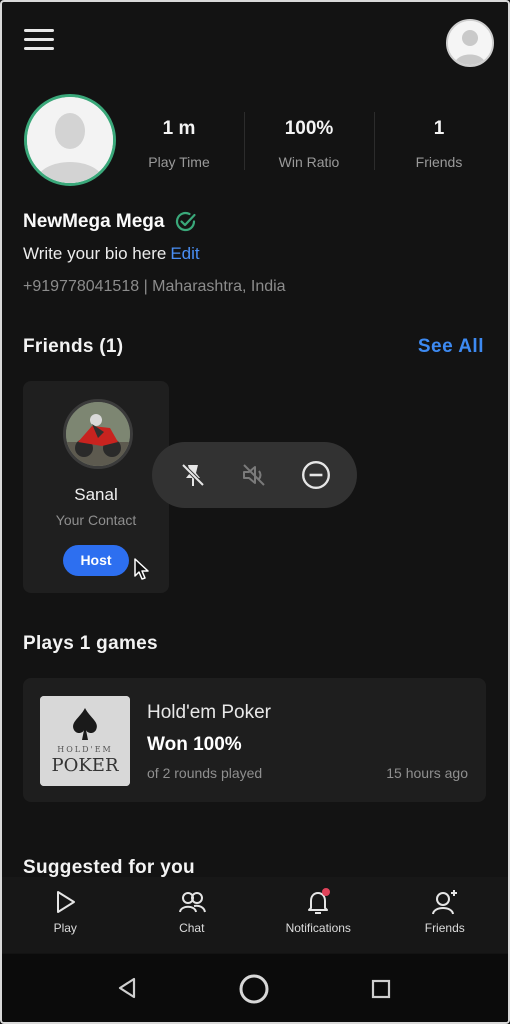 This screenshot has width=510, height=1024. I want to click on remove-icon, so click(316, 475).